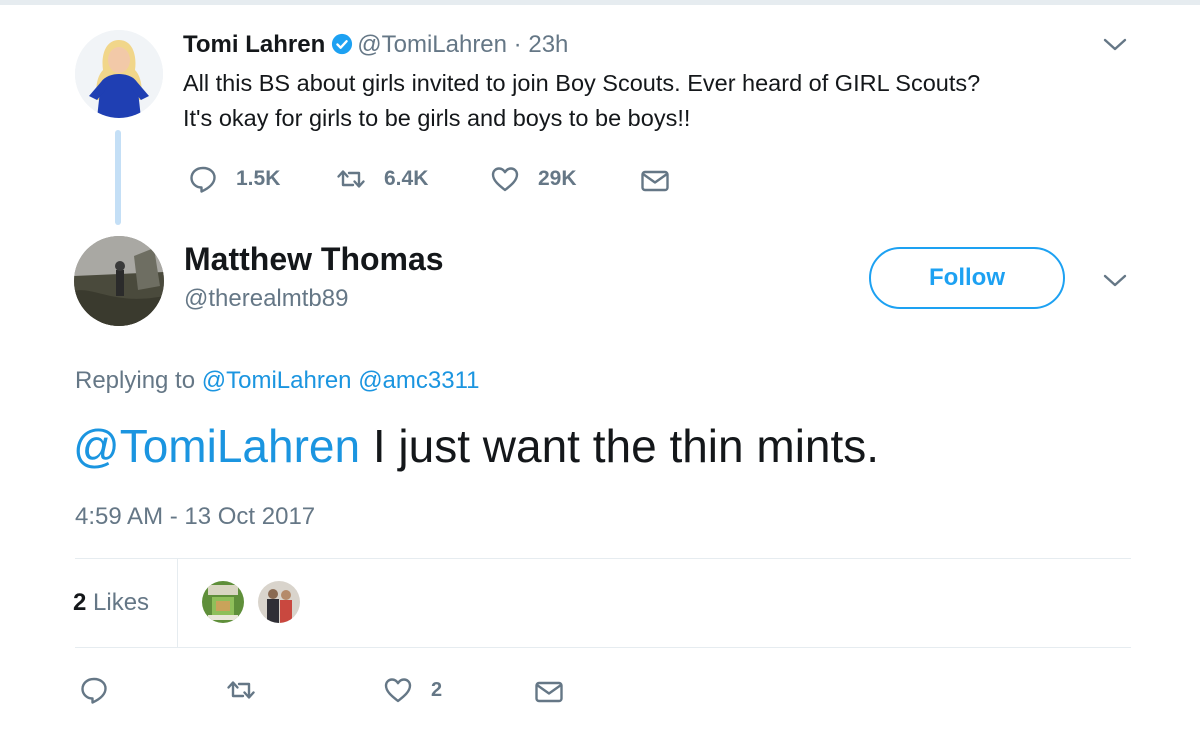 This screenshot has height=745, width=1200. What do you see at coordinates (135, 380) in the screenshot?
I see `replying-to-label: Replying to` at bounding box center [135, 380].